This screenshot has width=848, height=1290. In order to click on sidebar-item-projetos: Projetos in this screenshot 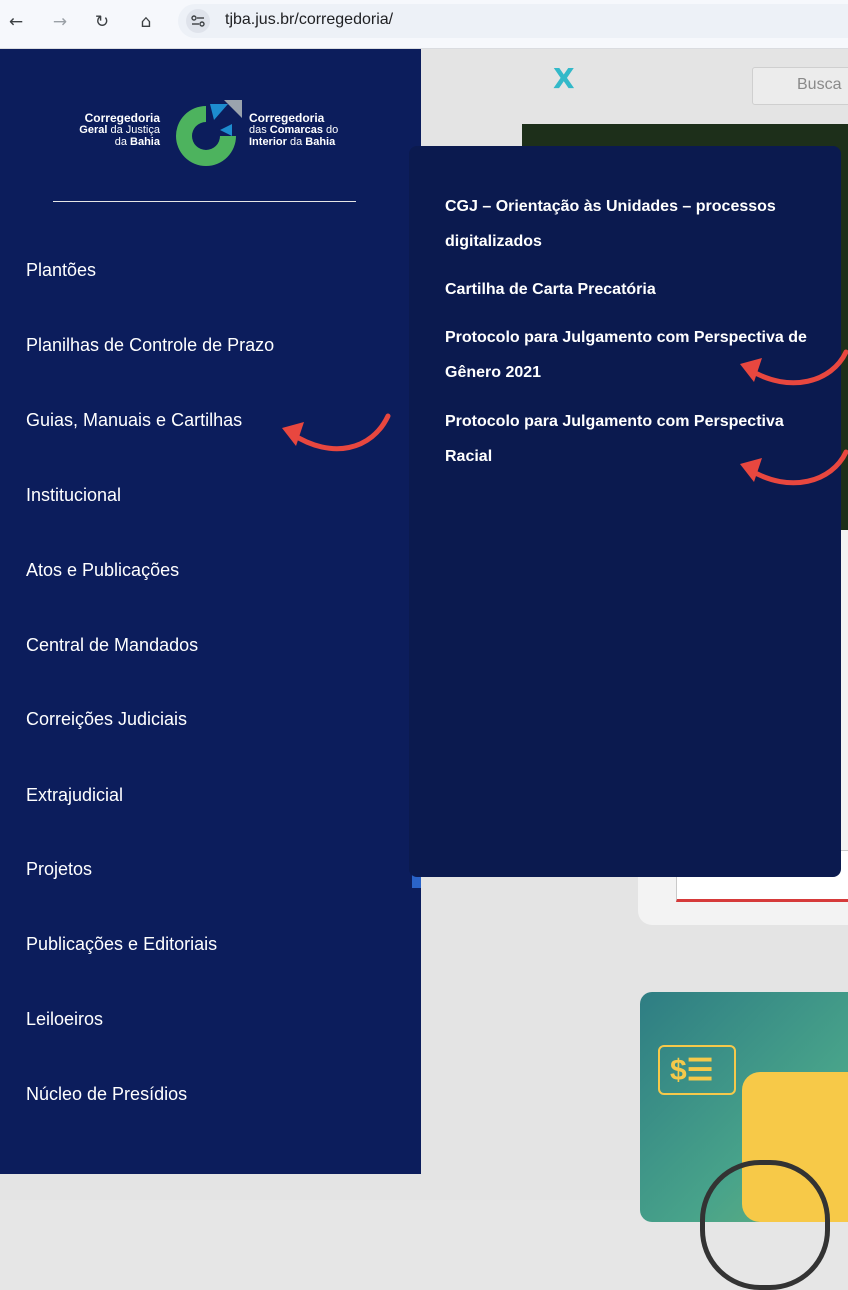, I will do `click(59, 869)`.